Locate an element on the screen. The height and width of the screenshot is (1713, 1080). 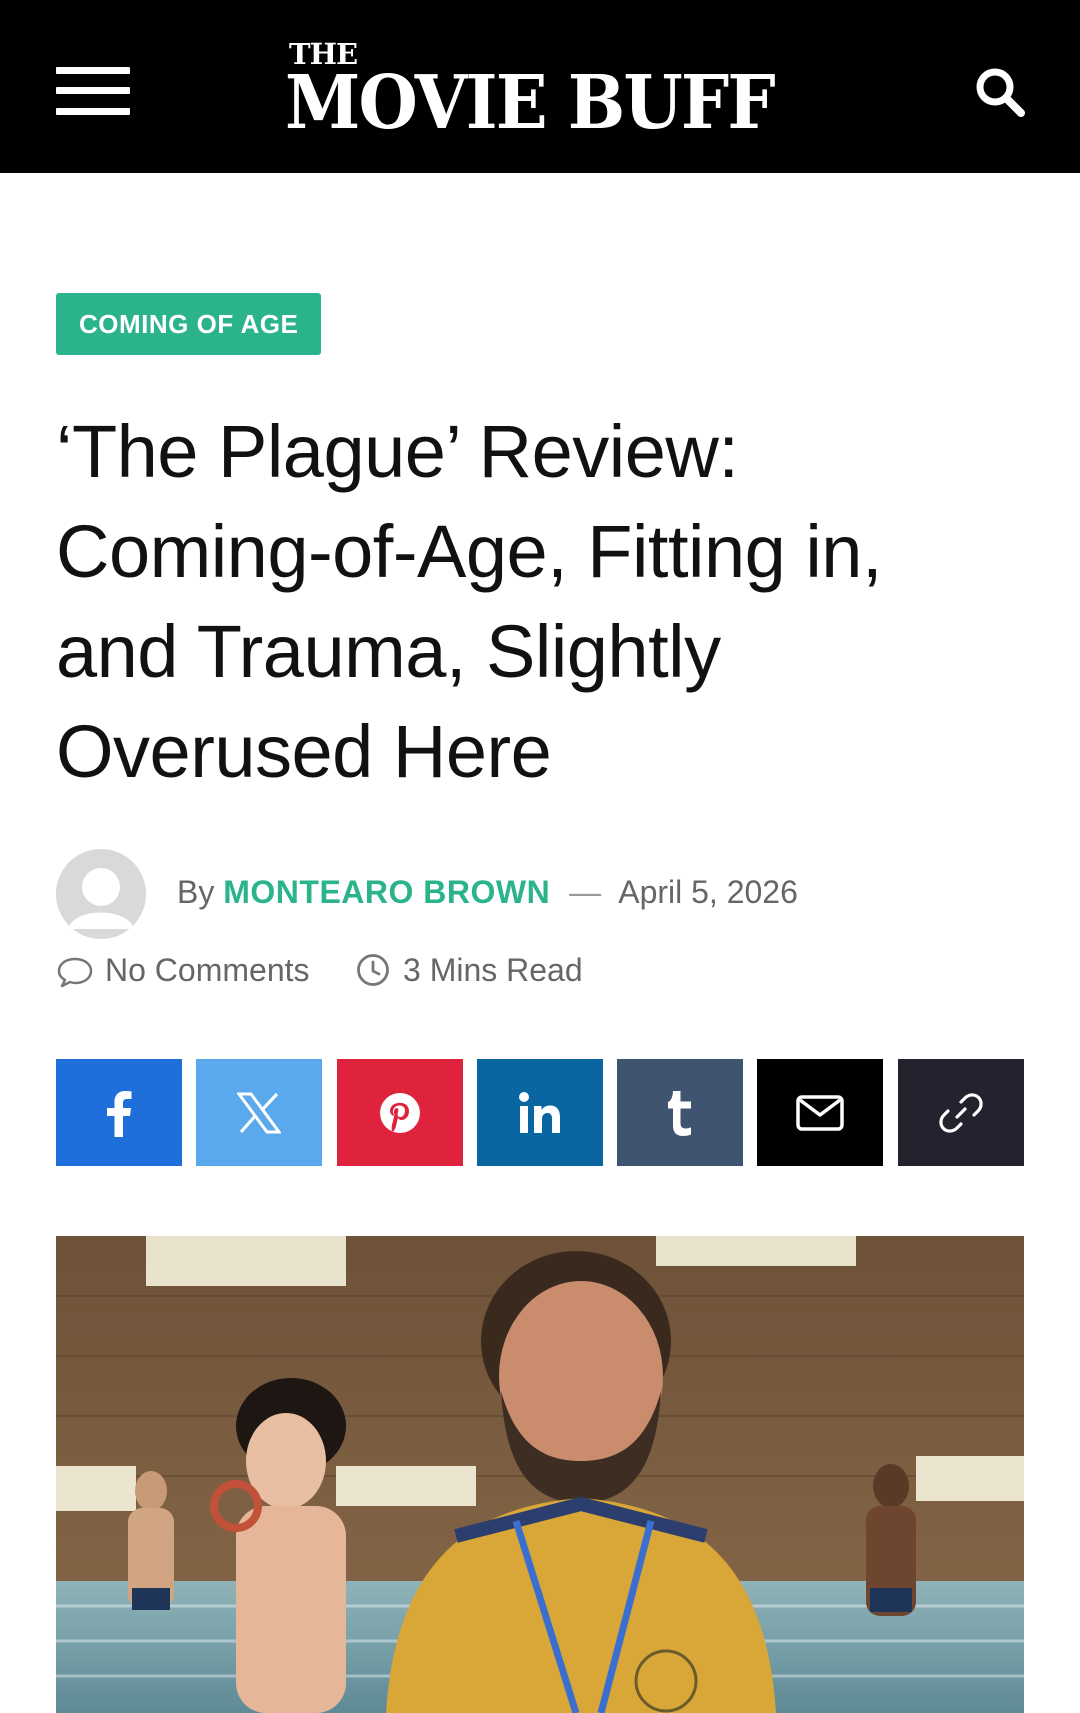
menu-icon is located at coordinates (93, 91).